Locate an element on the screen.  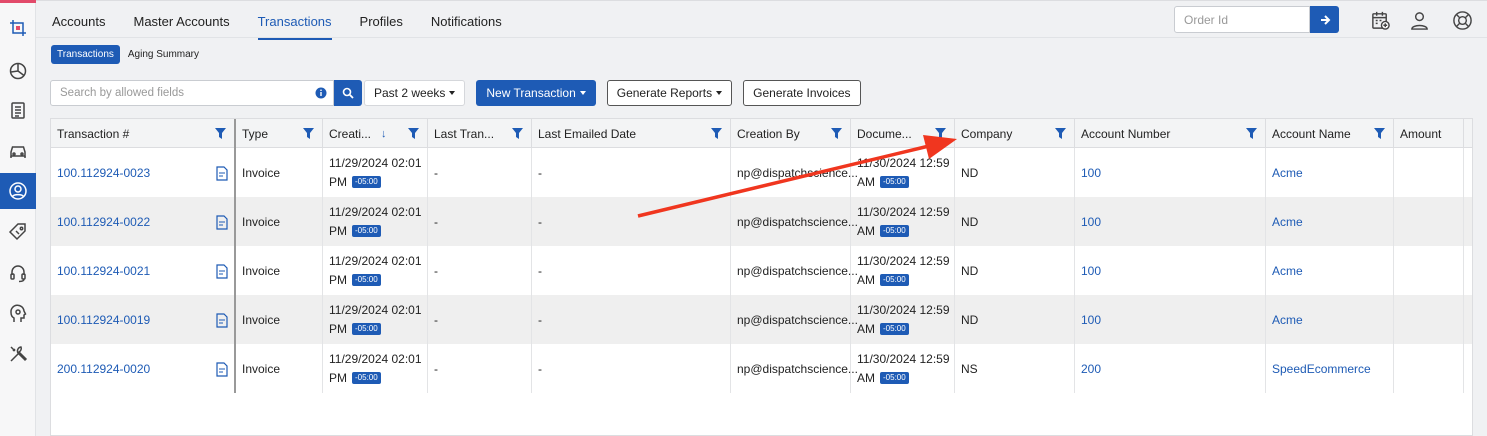
cell-account-name: SpeedEcommerce is located at coordinates (1330, 368).